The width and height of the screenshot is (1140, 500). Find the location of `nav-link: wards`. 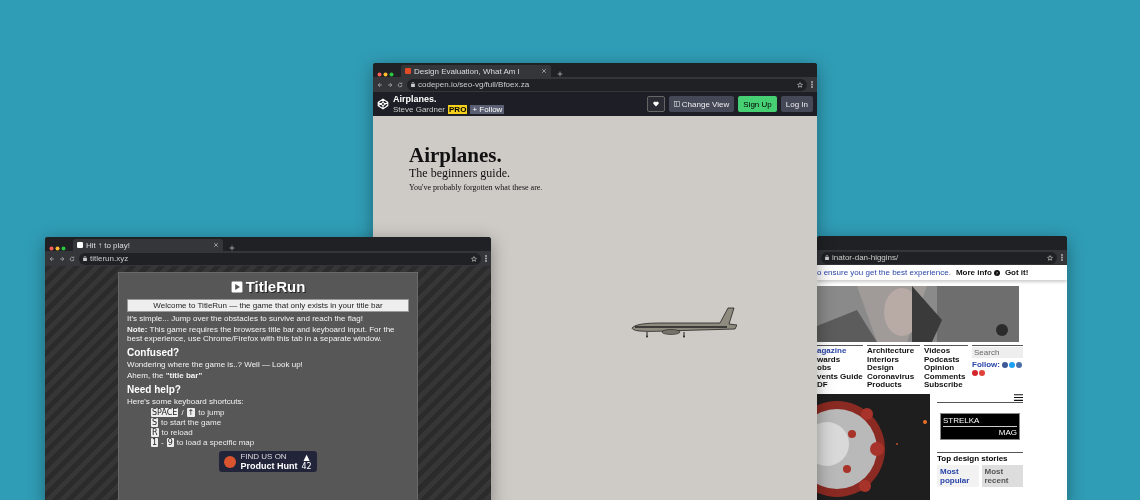

nav-link: wards is located at coordinates (840, 360).